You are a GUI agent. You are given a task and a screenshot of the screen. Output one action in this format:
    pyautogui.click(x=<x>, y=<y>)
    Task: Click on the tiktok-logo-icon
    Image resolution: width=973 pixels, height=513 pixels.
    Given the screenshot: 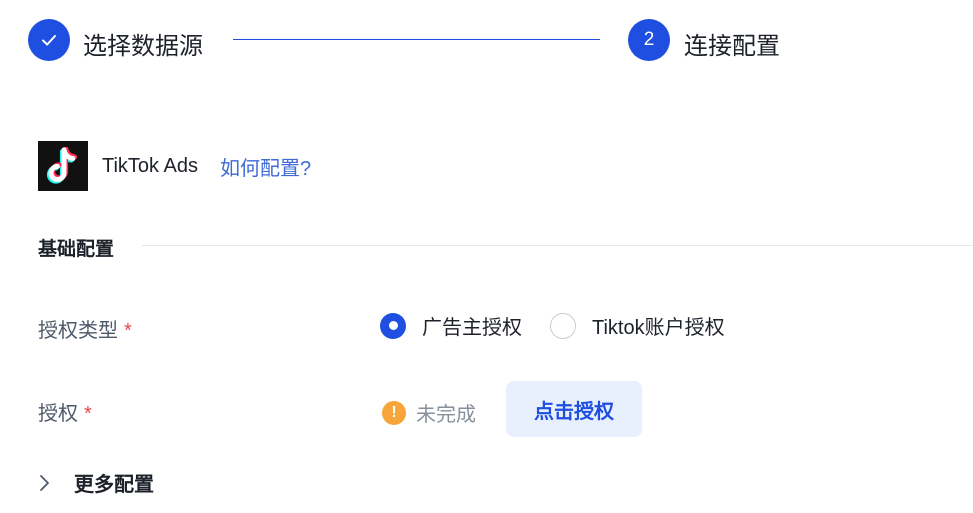 What is the action you would take?
    pyautogui.click(x=63, y=166)
    